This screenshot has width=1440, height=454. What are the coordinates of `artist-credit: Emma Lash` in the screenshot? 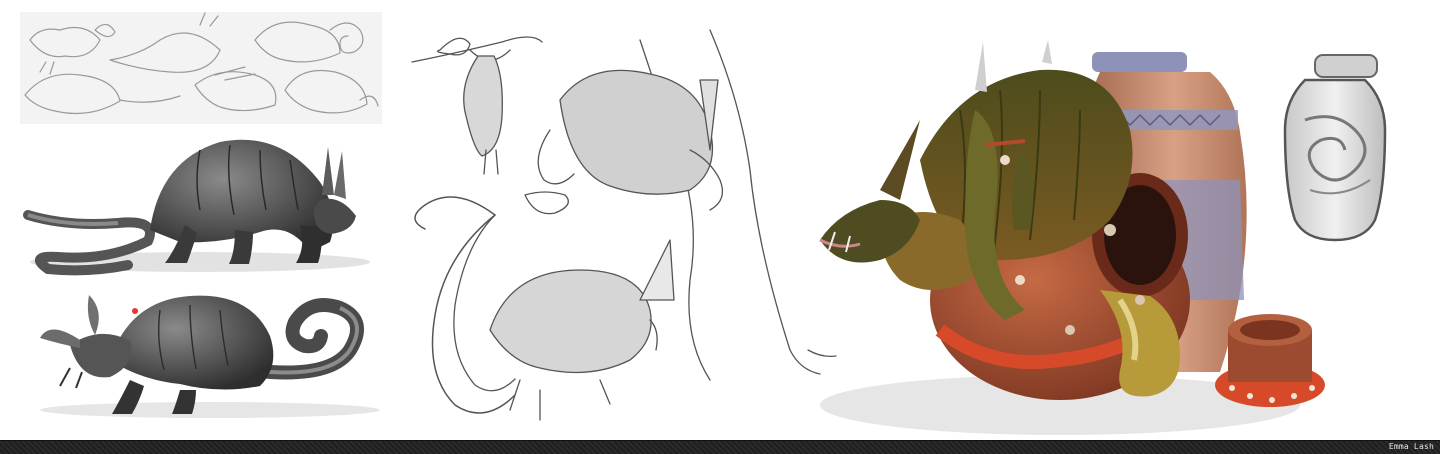 It's located at (1411, 446).